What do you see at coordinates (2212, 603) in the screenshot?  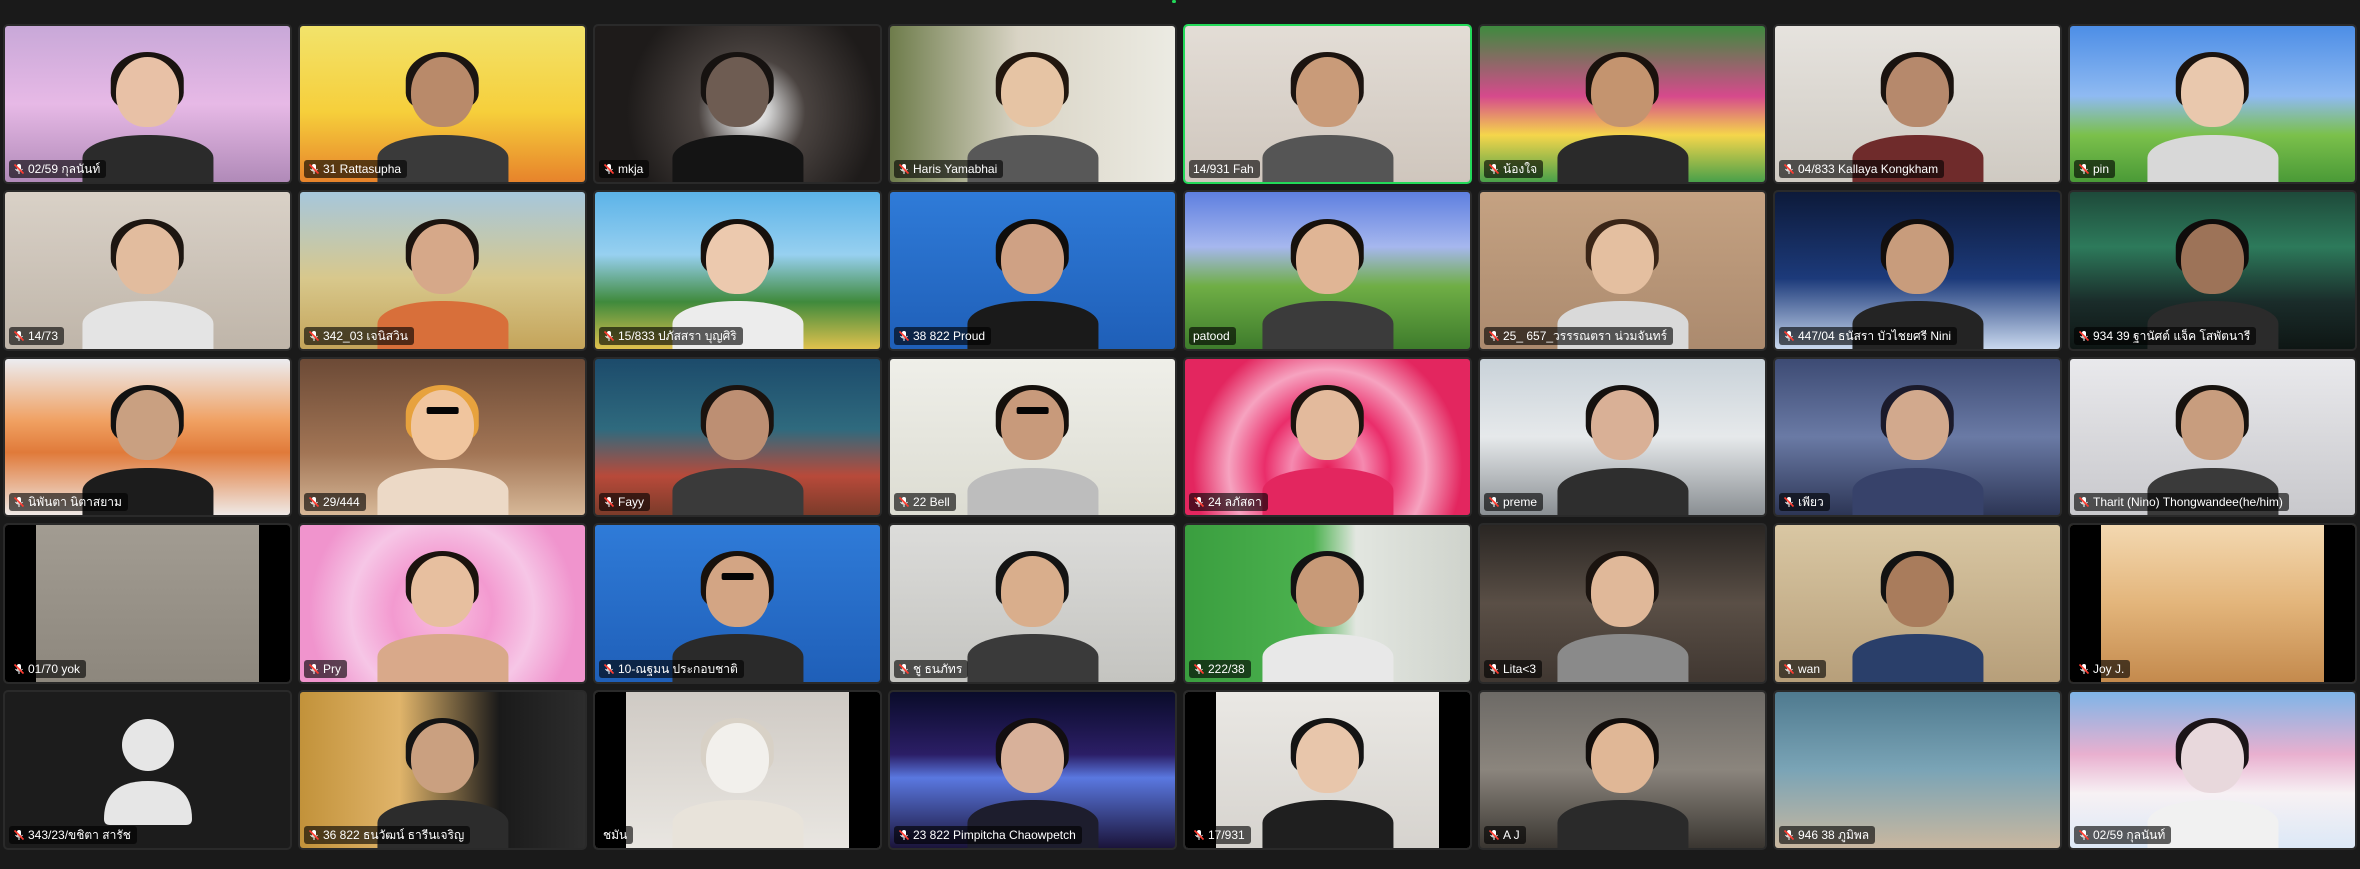 I see `participant-tile: Joy J.` at bounding box center [2212, 603].